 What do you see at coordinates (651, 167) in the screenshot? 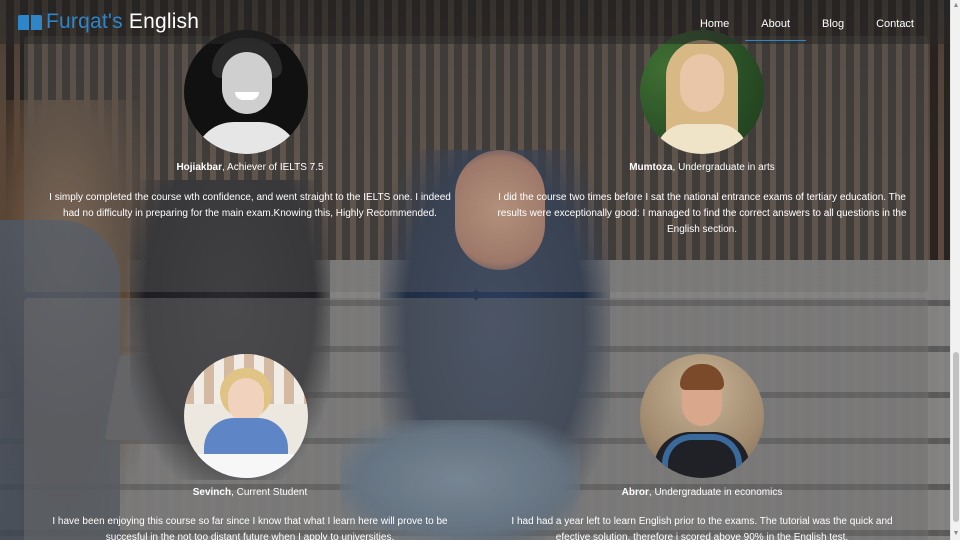
I see `author-name: Mumtoza` at bounding box center [651, 167].